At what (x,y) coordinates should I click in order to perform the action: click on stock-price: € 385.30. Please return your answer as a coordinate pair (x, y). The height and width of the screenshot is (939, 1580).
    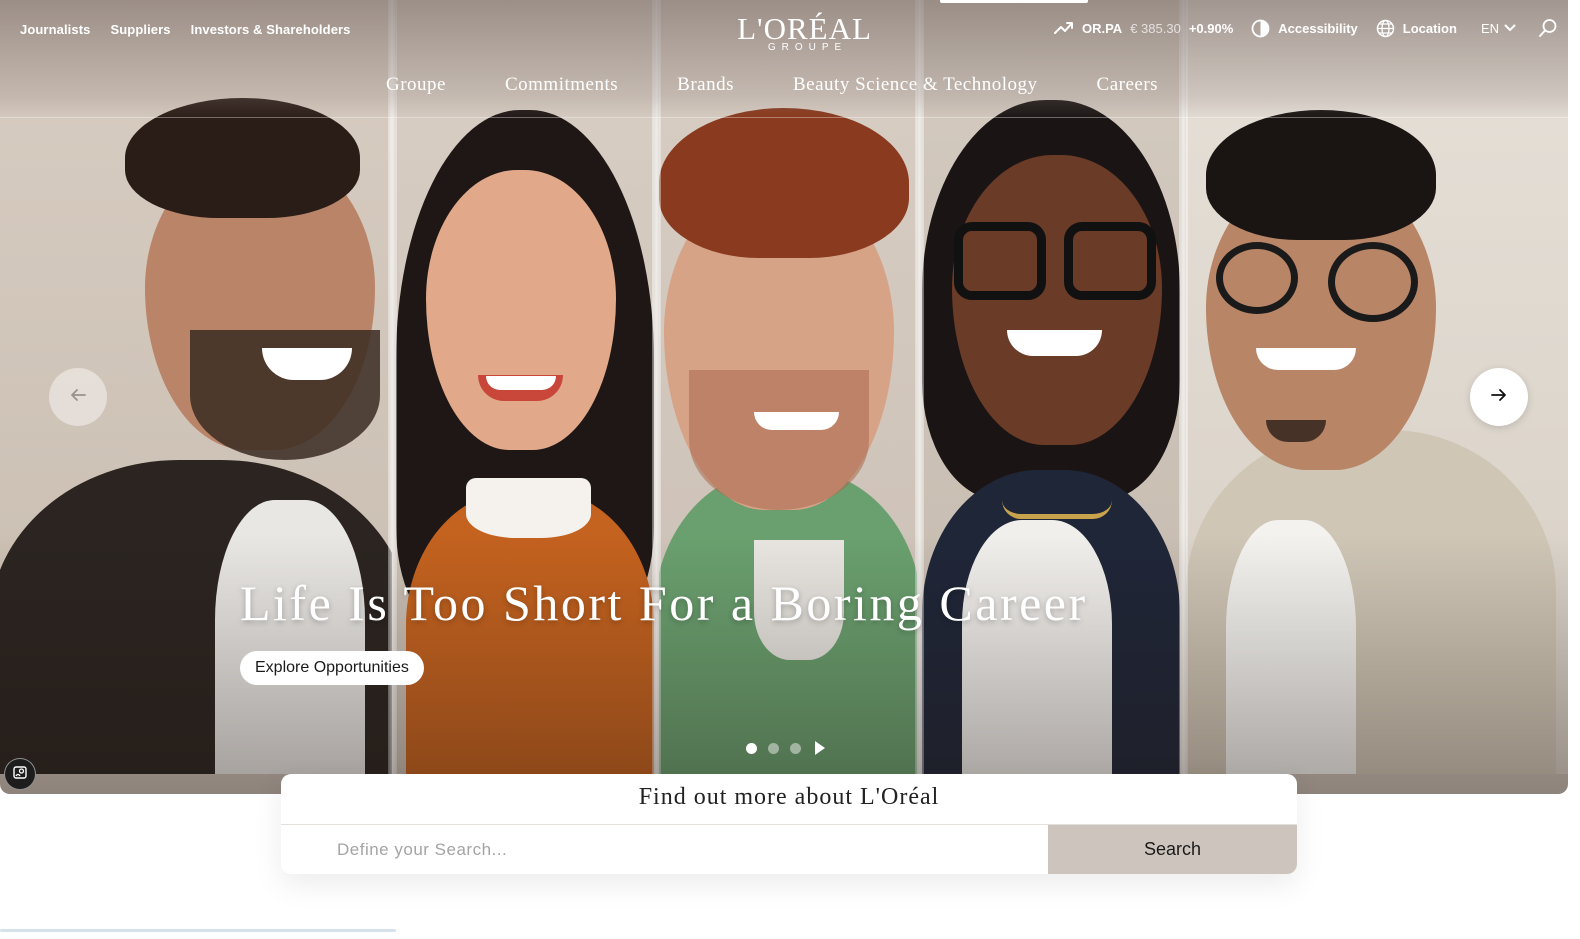
    Looking at the image, I should click on (1155, 28).